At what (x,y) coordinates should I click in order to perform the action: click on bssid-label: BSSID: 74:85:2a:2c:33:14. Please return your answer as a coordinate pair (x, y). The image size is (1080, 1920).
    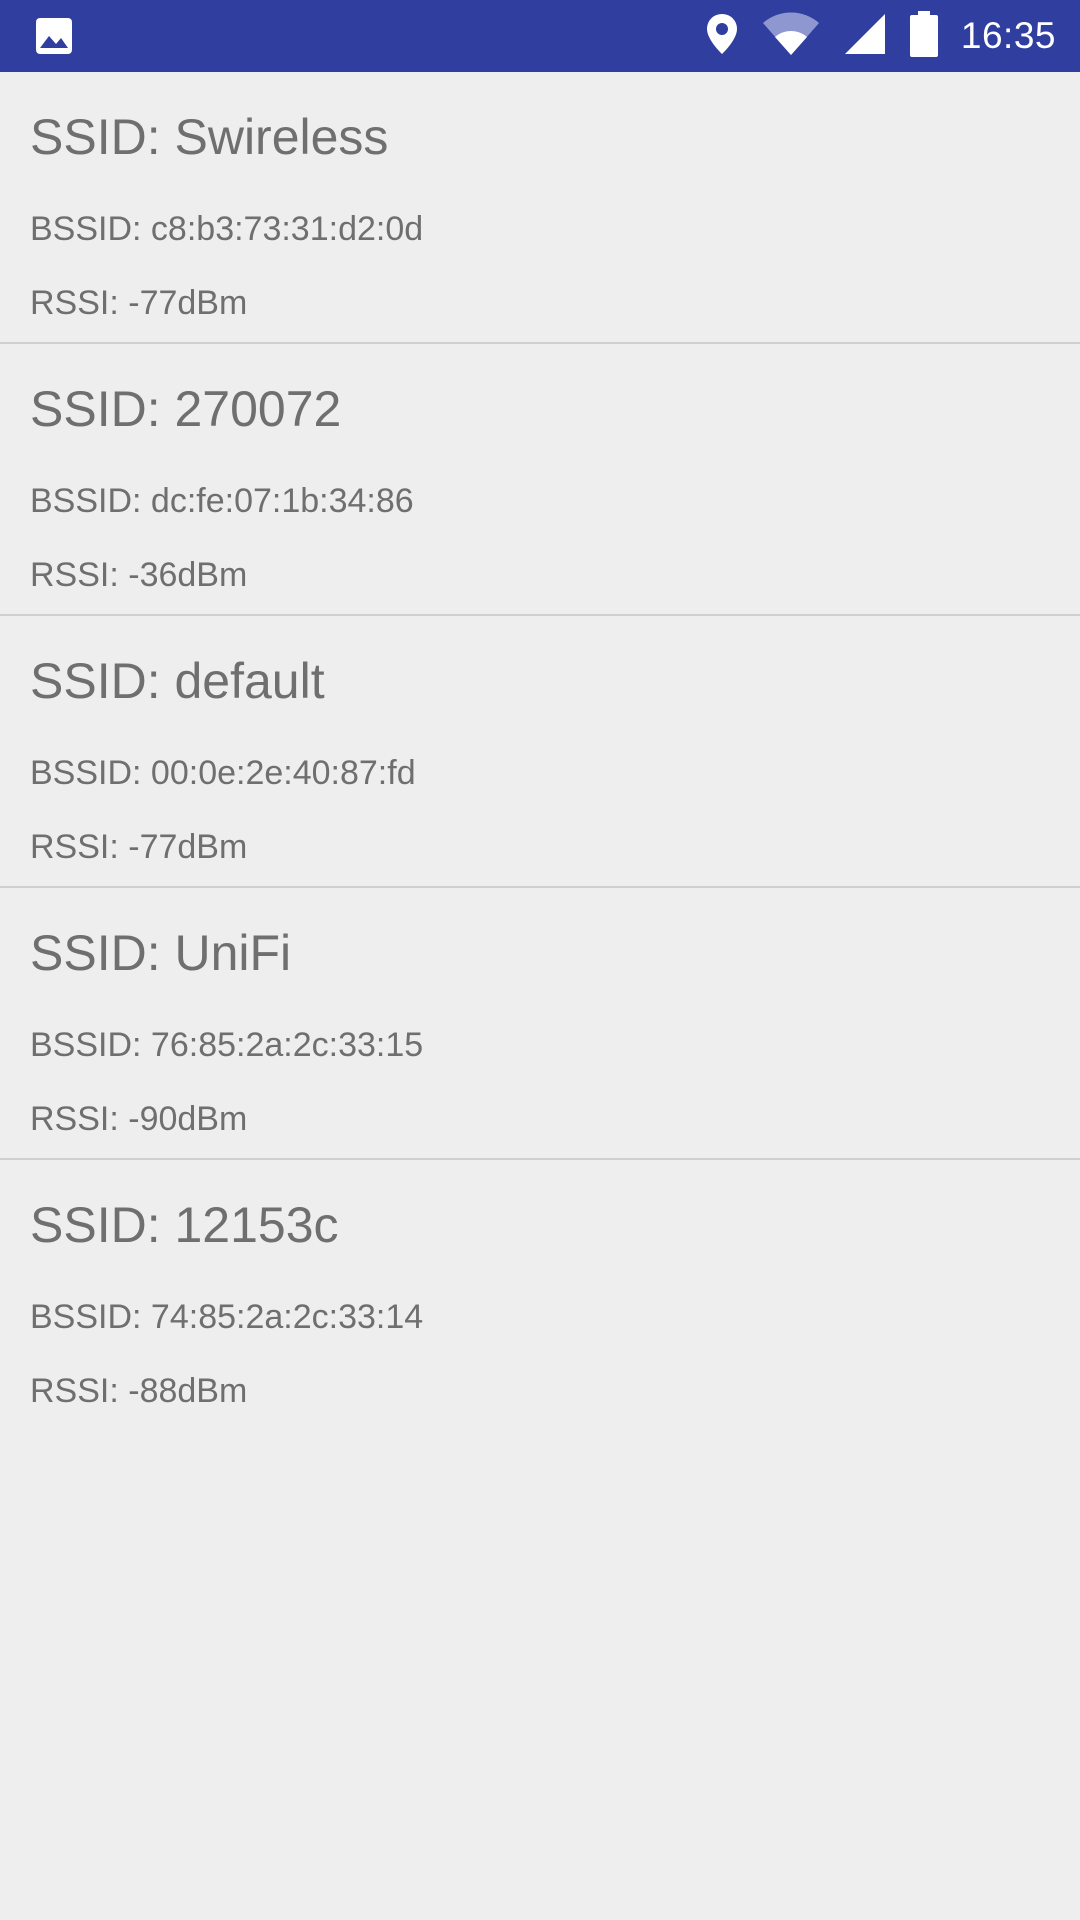
    Looking at the image, I should click on (227, 1317).